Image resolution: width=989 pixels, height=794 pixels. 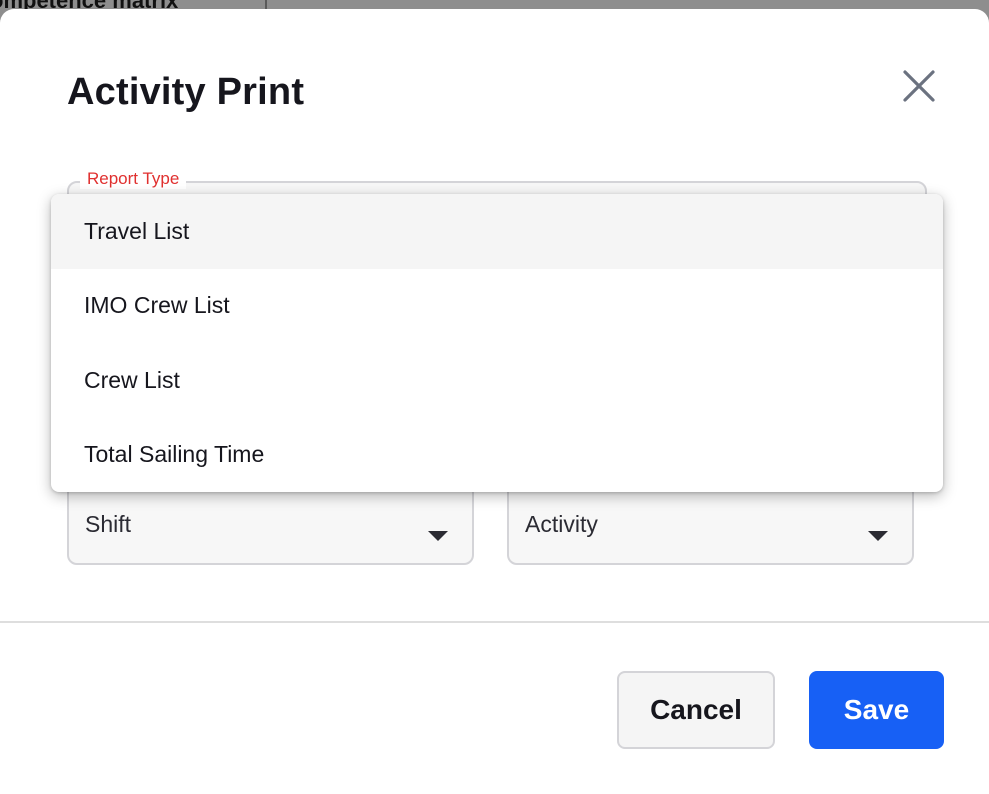 What do you see at coordinates (497, 306) in the screenshot?
I see `dropdown-option-imo-crew-list: IMO Crew List` at bounding box center [497, 306].